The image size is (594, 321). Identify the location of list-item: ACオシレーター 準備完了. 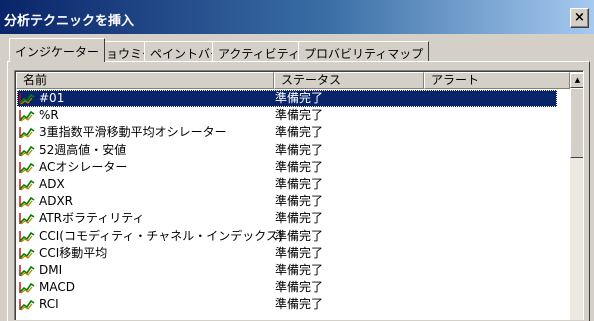
(287, 167).